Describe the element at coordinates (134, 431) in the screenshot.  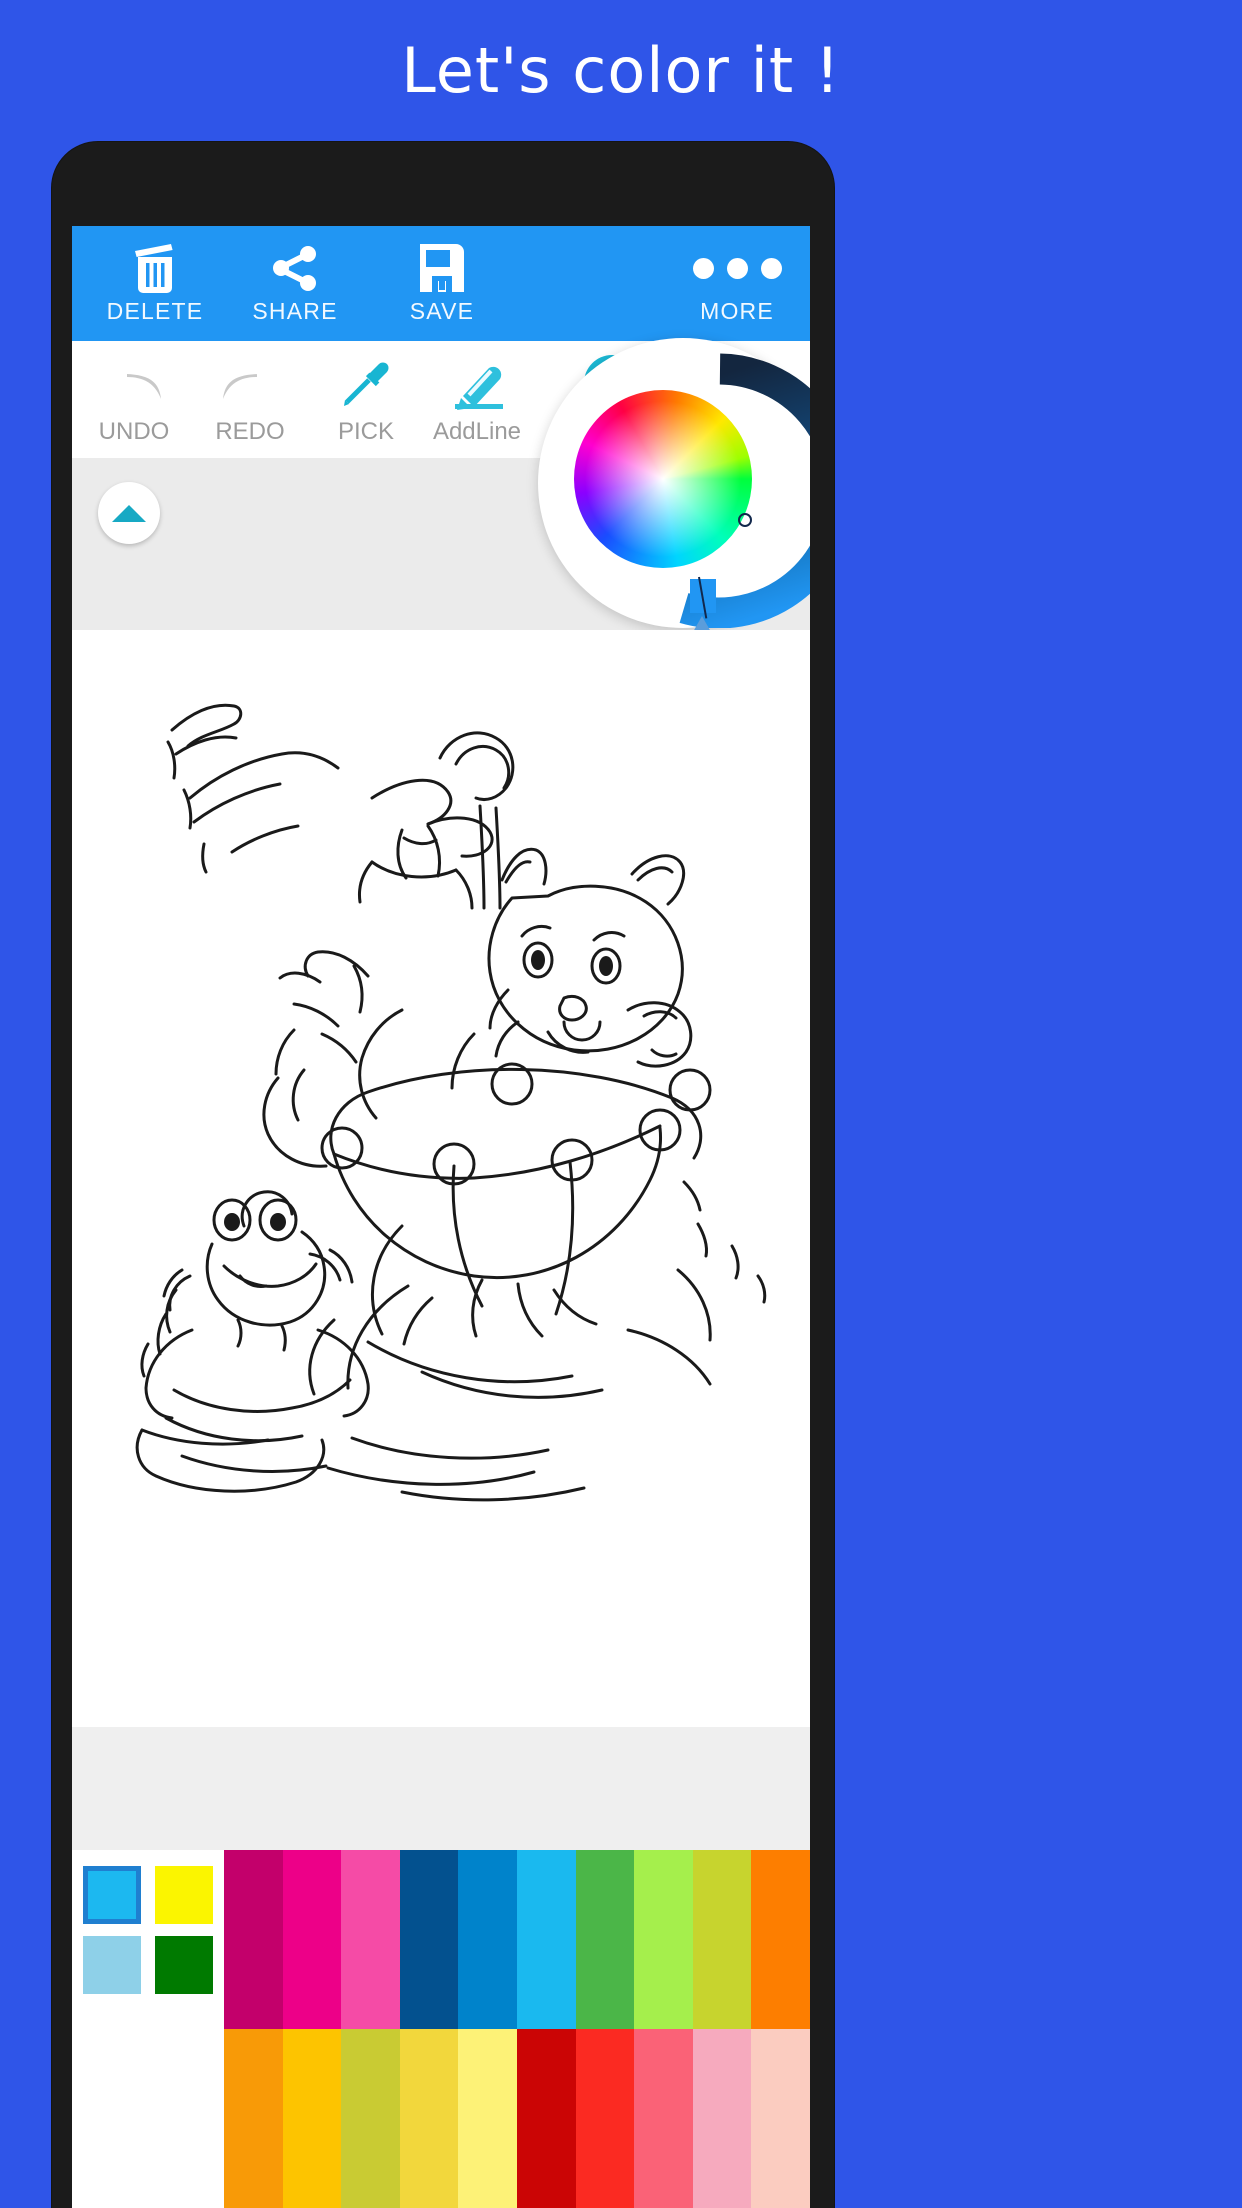
I see `undo-label: UNDO` at that location.